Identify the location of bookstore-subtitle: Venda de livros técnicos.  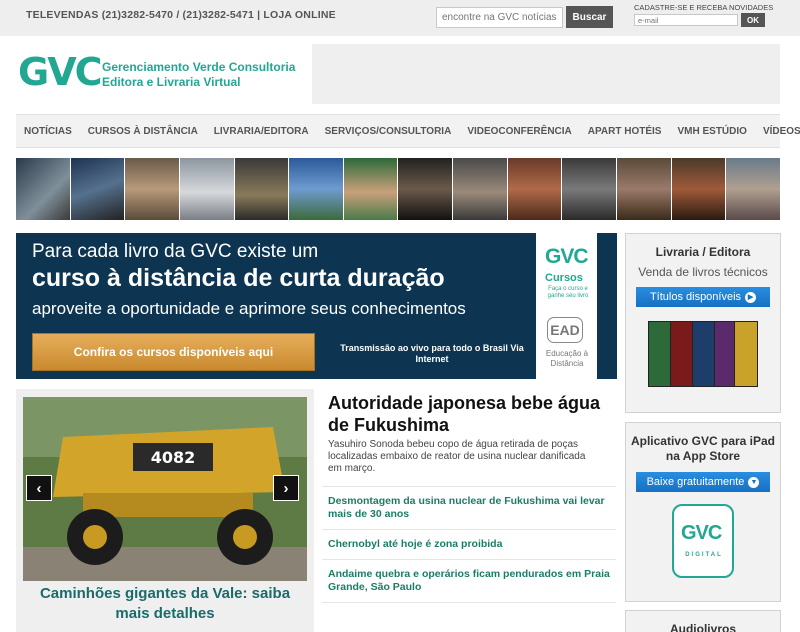
(703, 272).